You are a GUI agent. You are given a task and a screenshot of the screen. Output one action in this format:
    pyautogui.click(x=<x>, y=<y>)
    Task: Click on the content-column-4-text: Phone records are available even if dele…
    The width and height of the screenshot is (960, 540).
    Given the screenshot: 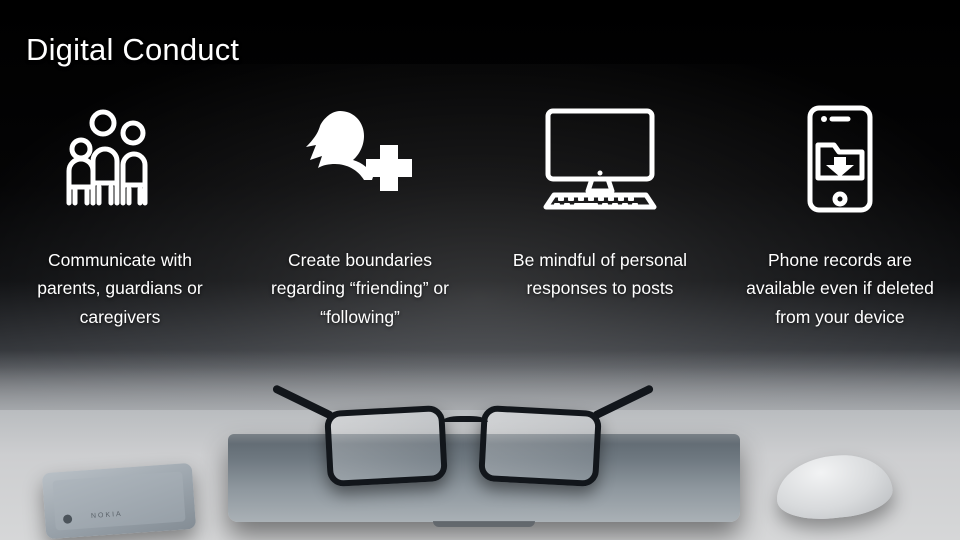 What is the action you would take?
    pyautogui.click(x=840, y=288)
    